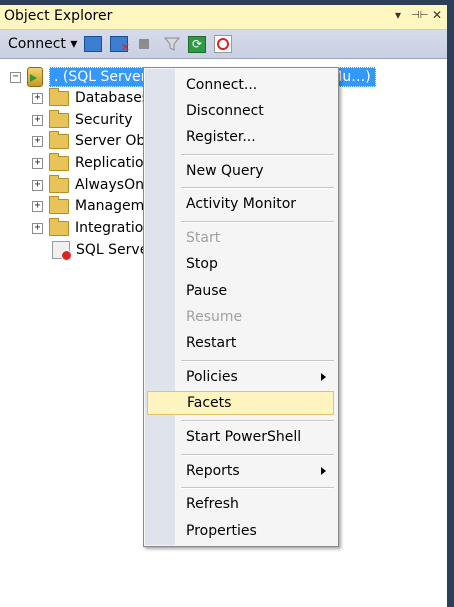  I want to click on menu-item-label: Reports, so click(213, 471).